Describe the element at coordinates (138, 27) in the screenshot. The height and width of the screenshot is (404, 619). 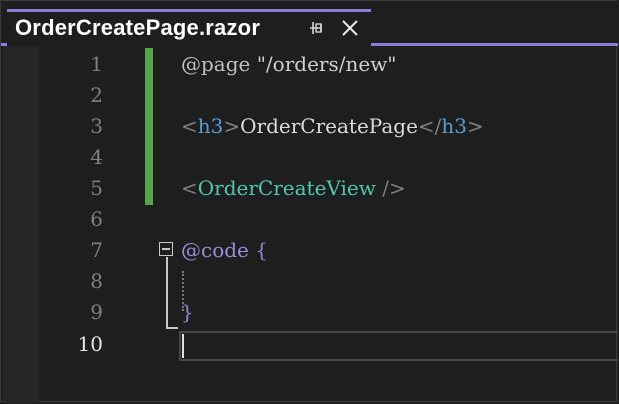
I see `tab-title: OrderCreatePage.razor` at that location.